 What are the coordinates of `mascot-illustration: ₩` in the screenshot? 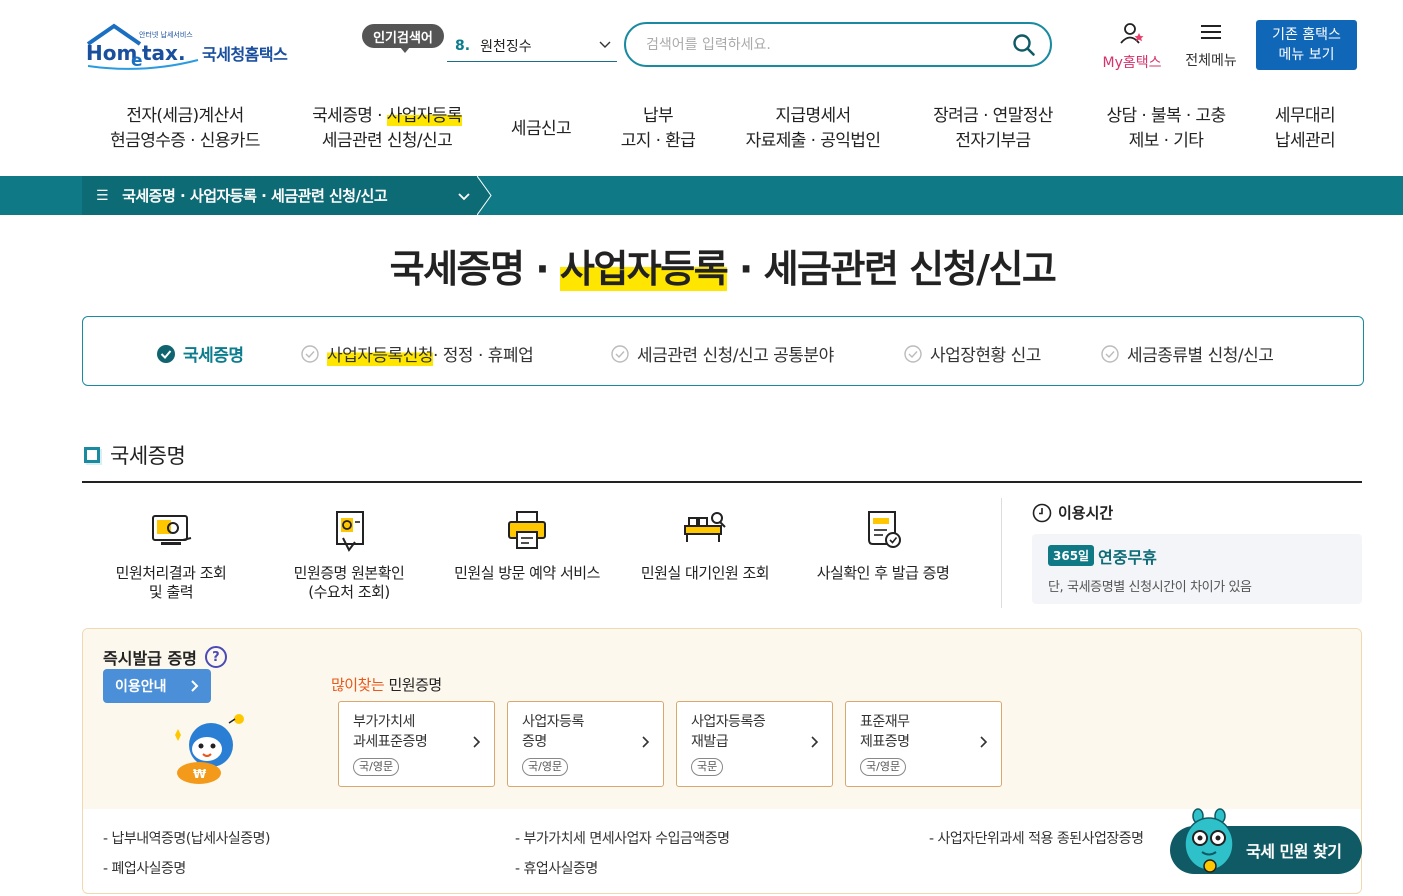 It's located at (209, 749).